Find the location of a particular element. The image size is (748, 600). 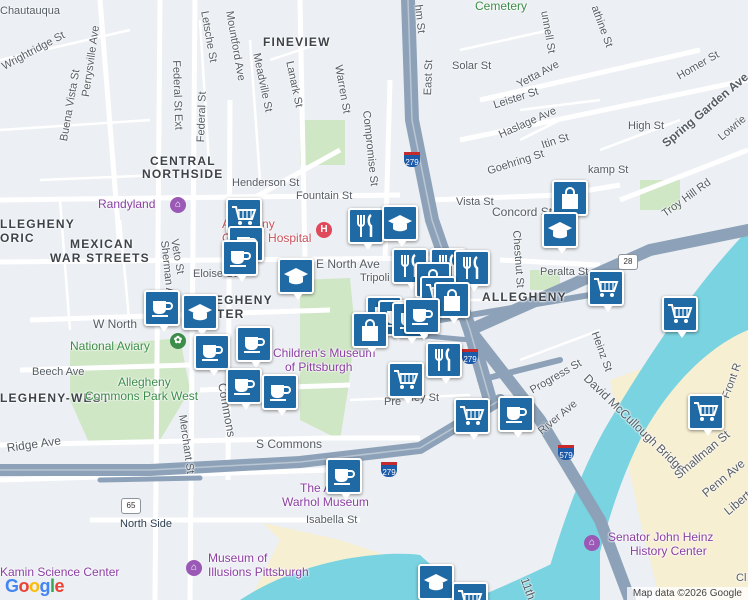

street-east: East St is located at coordinates (429, 77).